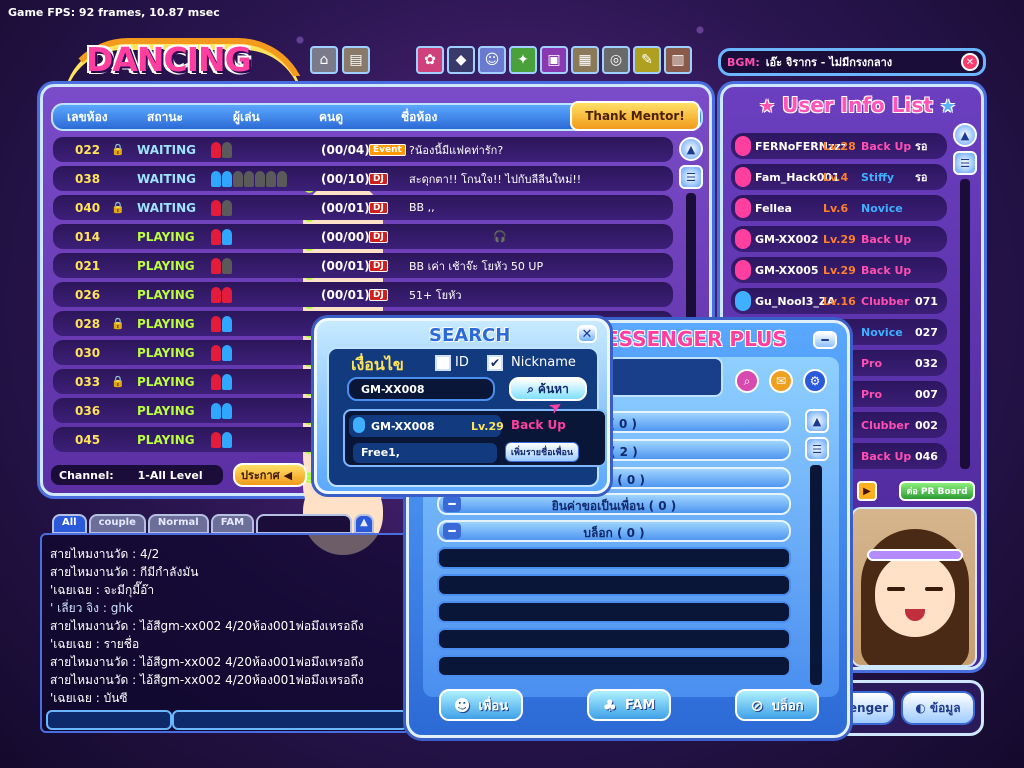 The height and width of the screenshot is (768, 1024). What do you see at coordinates (363, 259) in the screenshot?
I see `room-row: 040🔒WAITING☻(00/01)DJBB ,,` at bounding box center [363, 259].